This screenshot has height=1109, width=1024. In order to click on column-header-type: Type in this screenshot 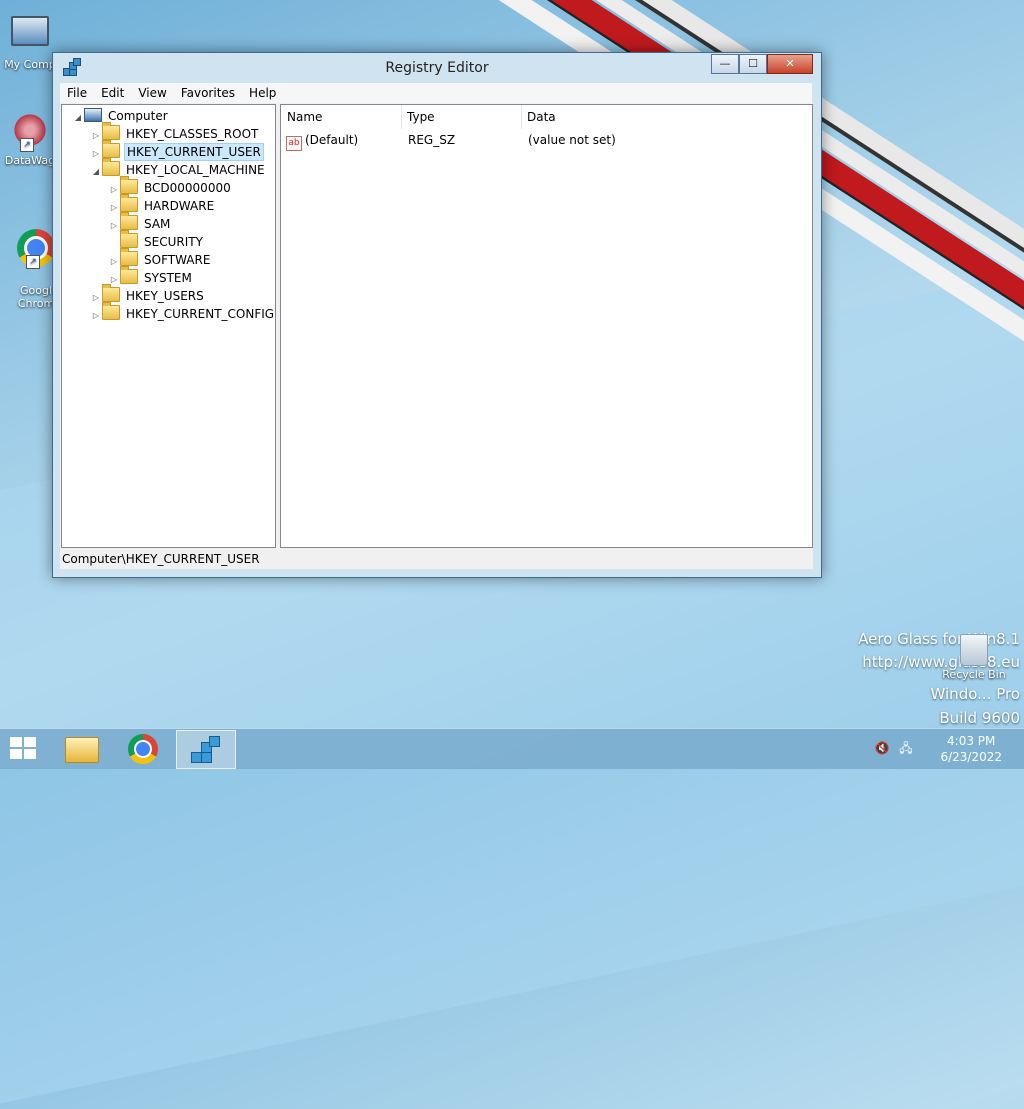, I will do `click(461, 117)`.